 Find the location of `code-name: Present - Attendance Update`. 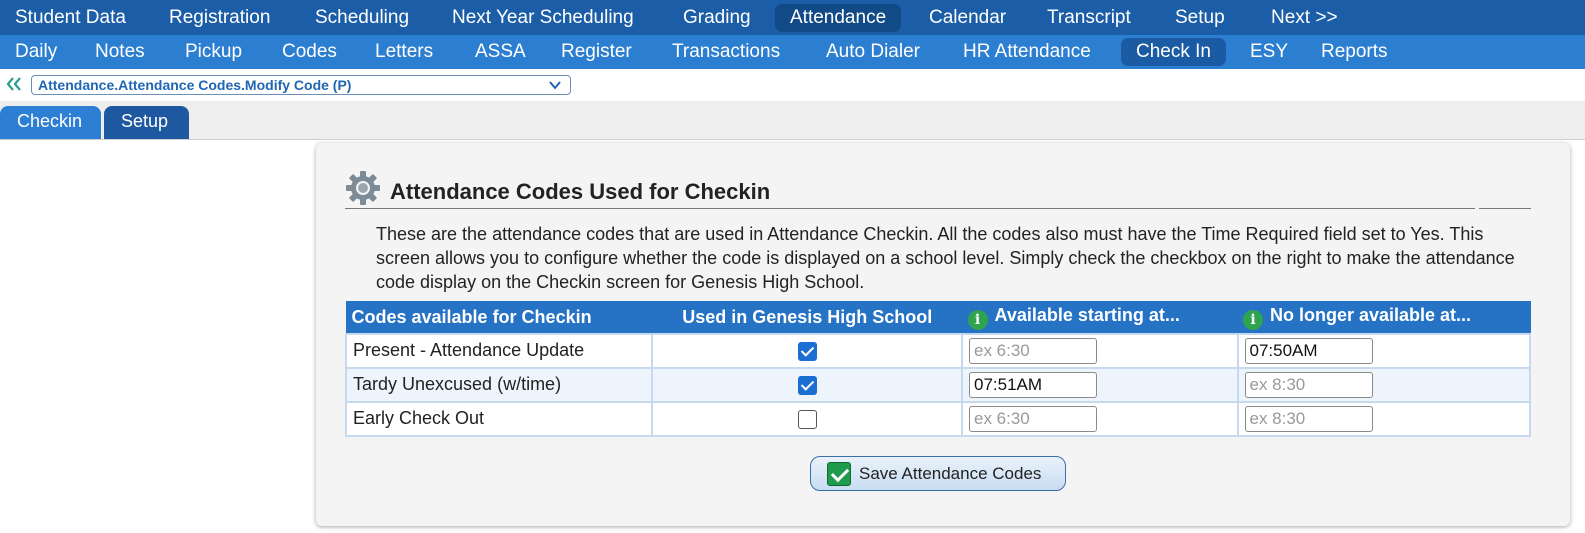

code-name: Present - Attendance Update is located at coordinates (499, 350).